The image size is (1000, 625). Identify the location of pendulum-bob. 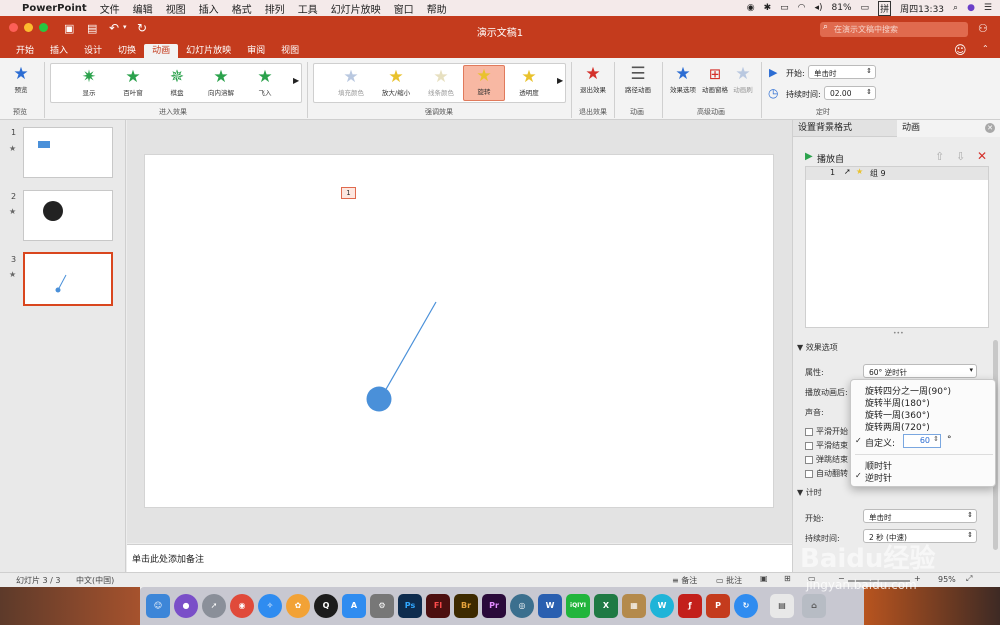
(379, 399).